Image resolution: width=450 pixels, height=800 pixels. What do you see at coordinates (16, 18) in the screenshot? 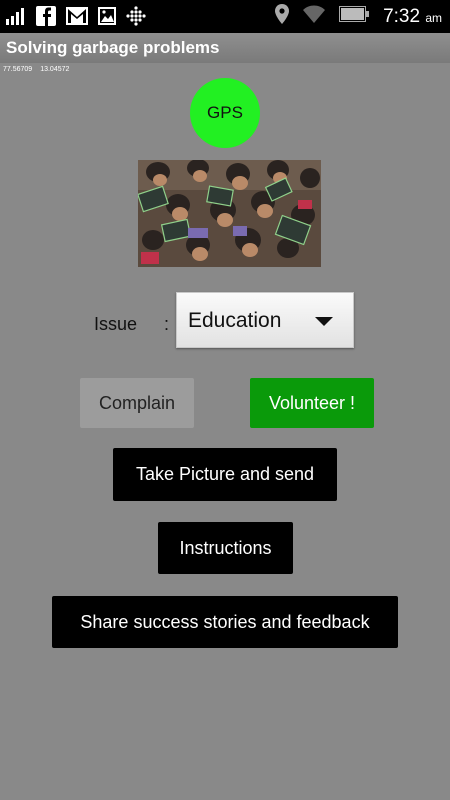
I see `signal-icon` at bounding box center [16, 18].